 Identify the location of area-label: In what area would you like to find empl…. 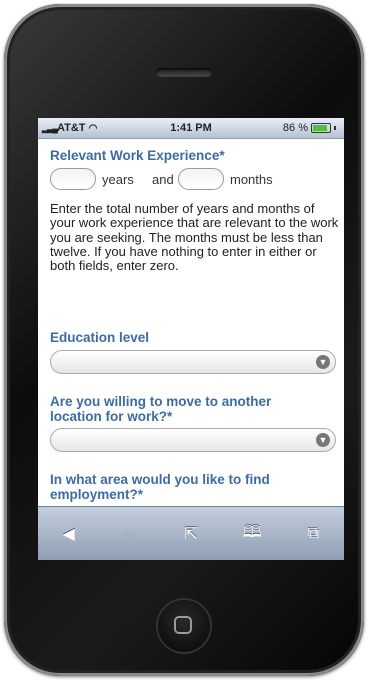
(160, 487).